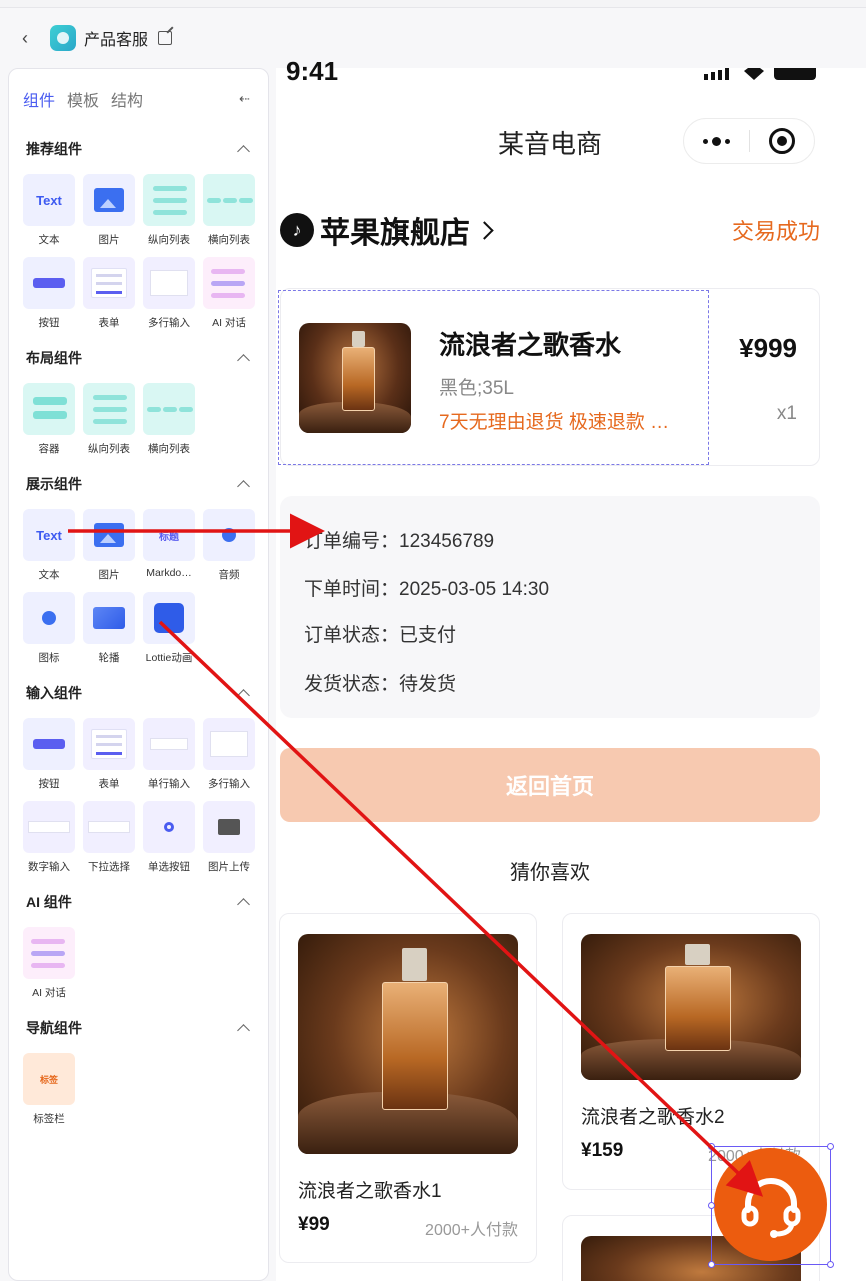 This screenshot has width=866, height=1281. I want to click on radio-icon, so click(169, 827).